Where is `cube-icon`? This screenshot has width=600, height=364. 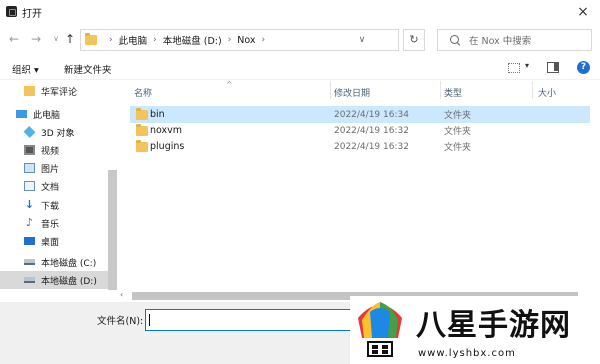 cube-icon is located at coordinates (29, 132).